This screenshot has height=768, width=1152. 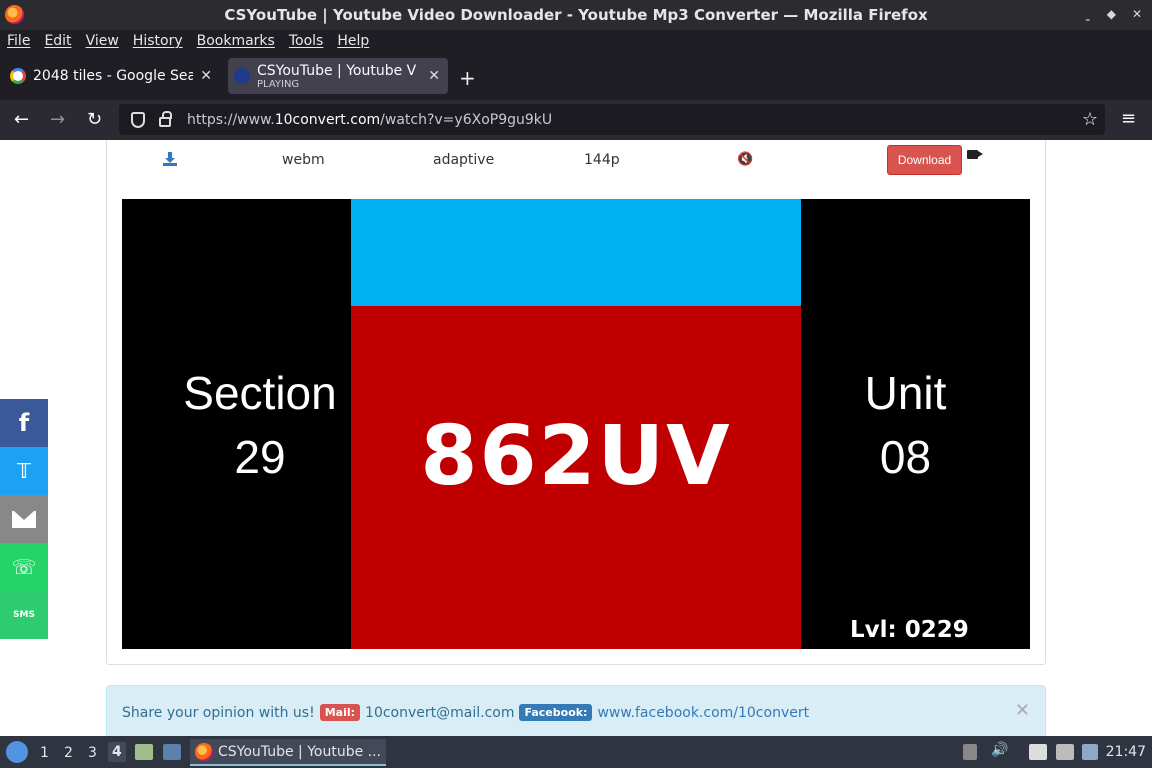 What do you see at coordinates (57, 41) in the screenshot?
I see `menu-edit: Edit` at bounding box center [57, 41].